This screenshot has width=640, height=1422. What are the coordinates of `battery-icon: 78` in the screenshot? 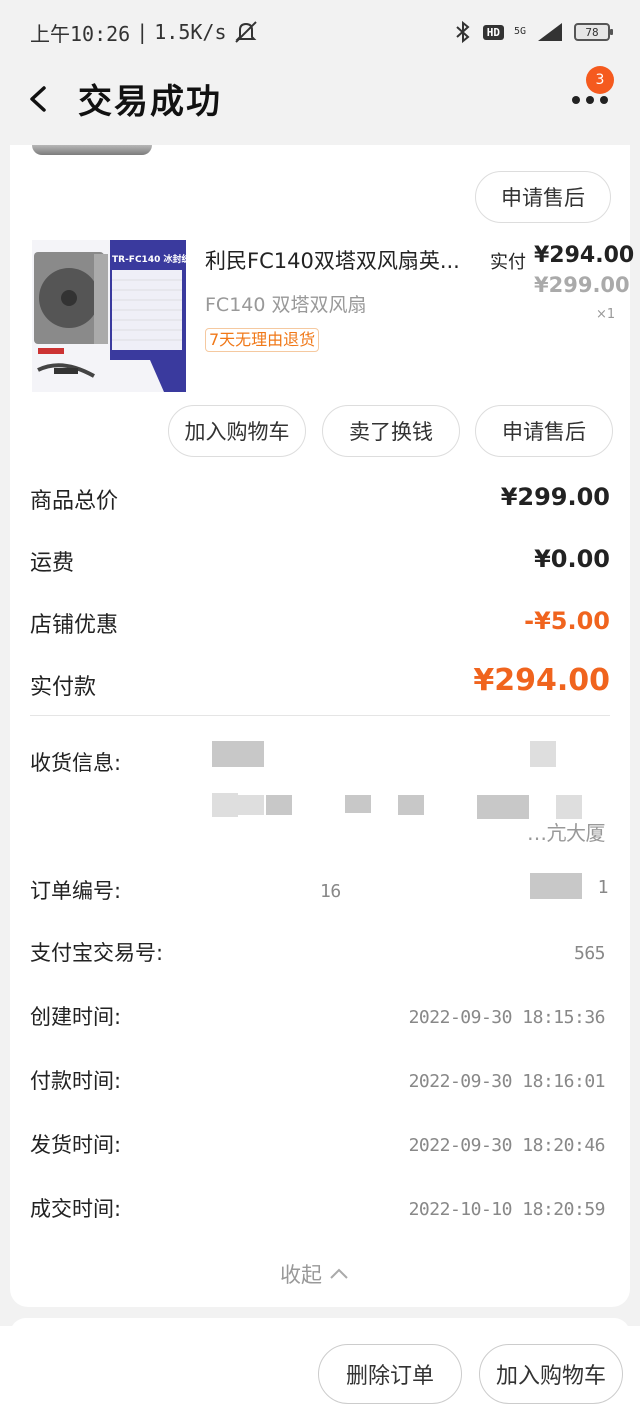 It's located at (593, 32).